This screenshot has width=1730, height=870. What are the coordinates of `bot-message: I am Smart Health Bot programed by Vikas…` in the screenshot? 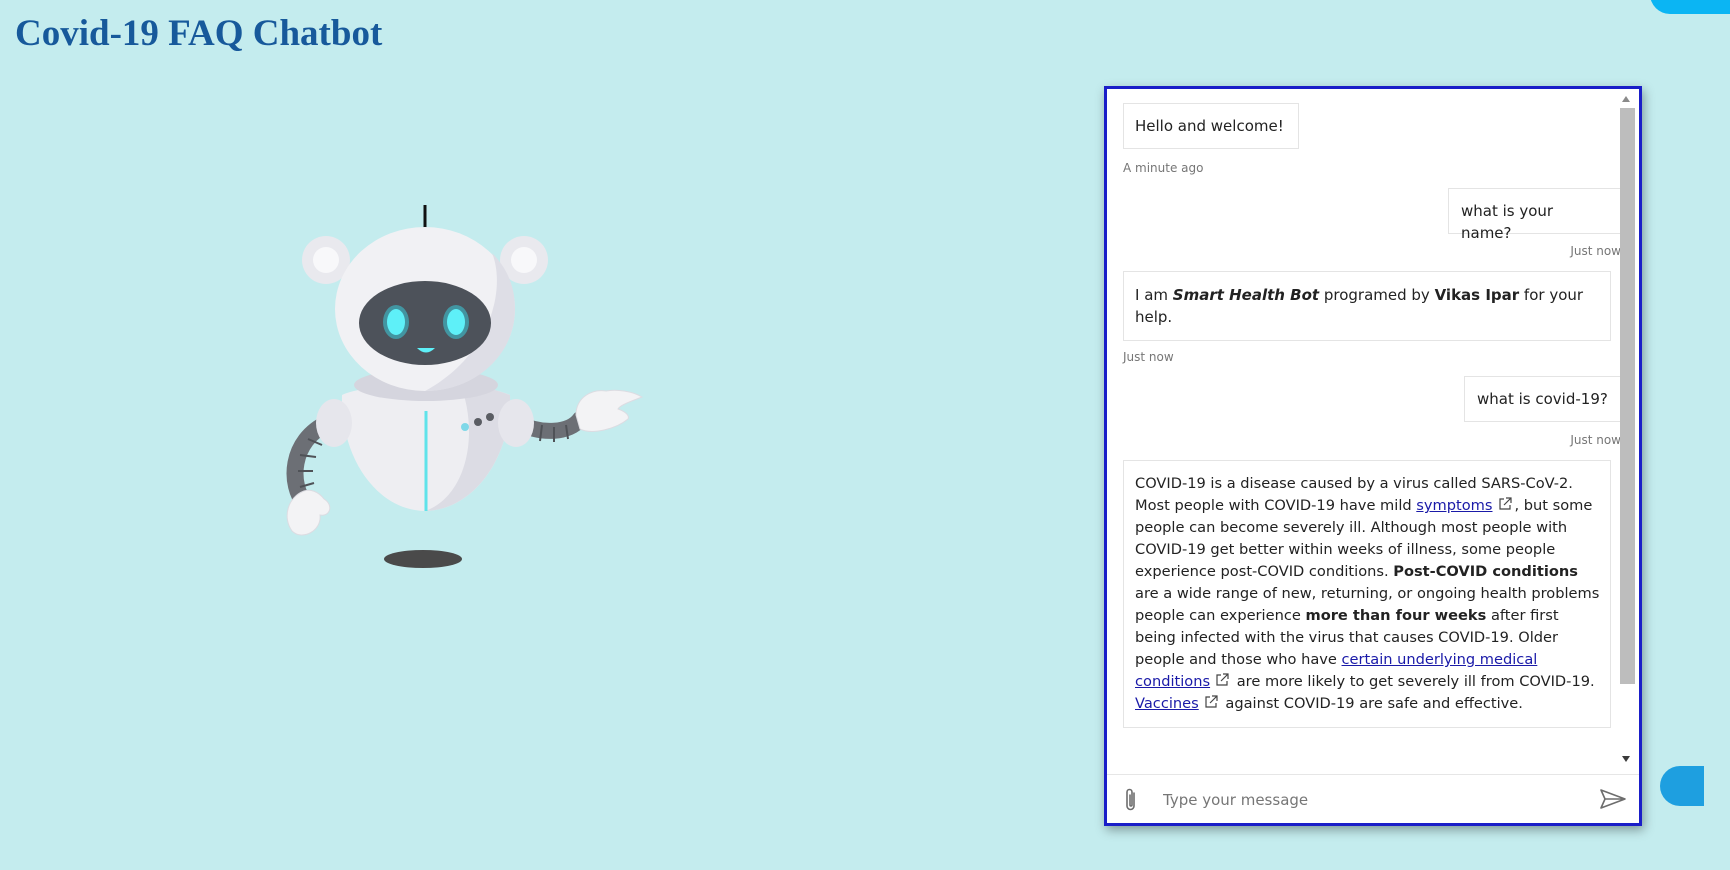 It's located at (1367, 306).